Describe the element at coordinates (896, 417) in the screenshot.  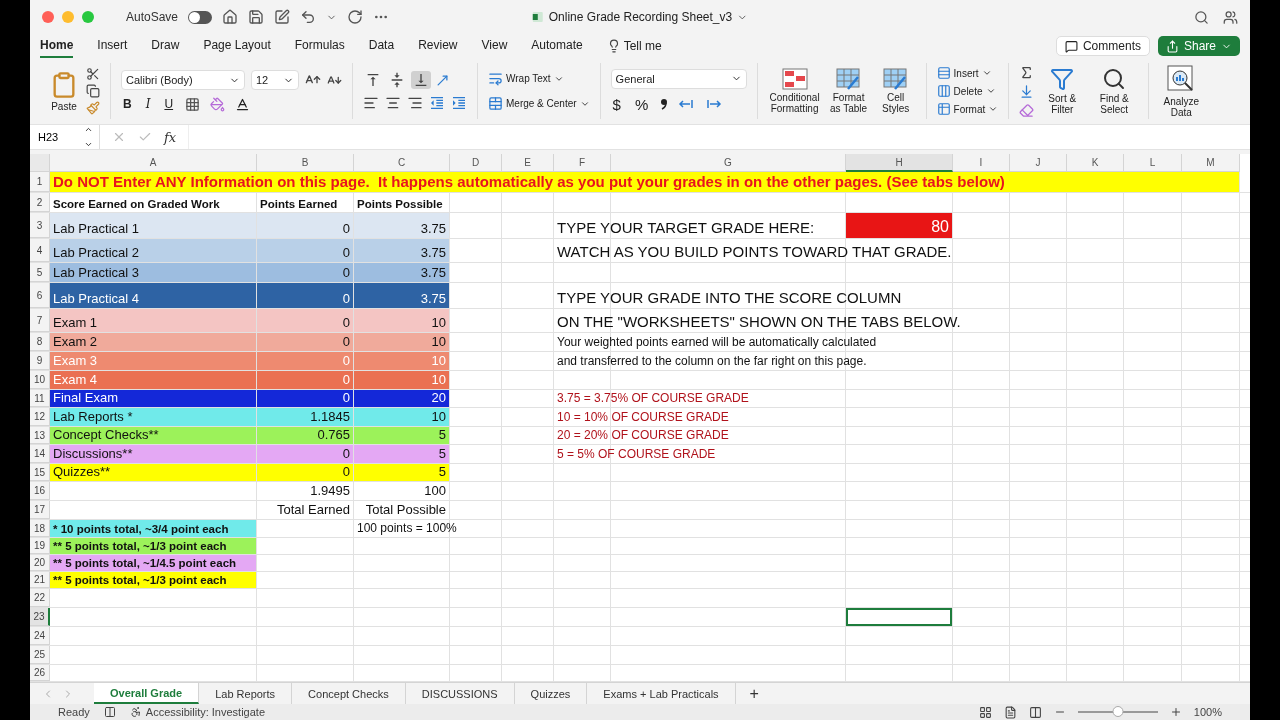
I see `table-cell: 10 = 10% OF COURSE GRADE` at that location.